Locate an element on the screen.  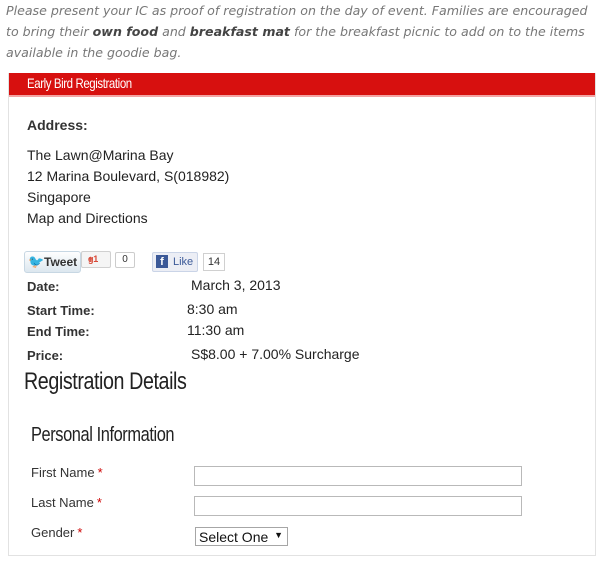
panel-header: Early Bird Registration is located at coordinates (302, 85).